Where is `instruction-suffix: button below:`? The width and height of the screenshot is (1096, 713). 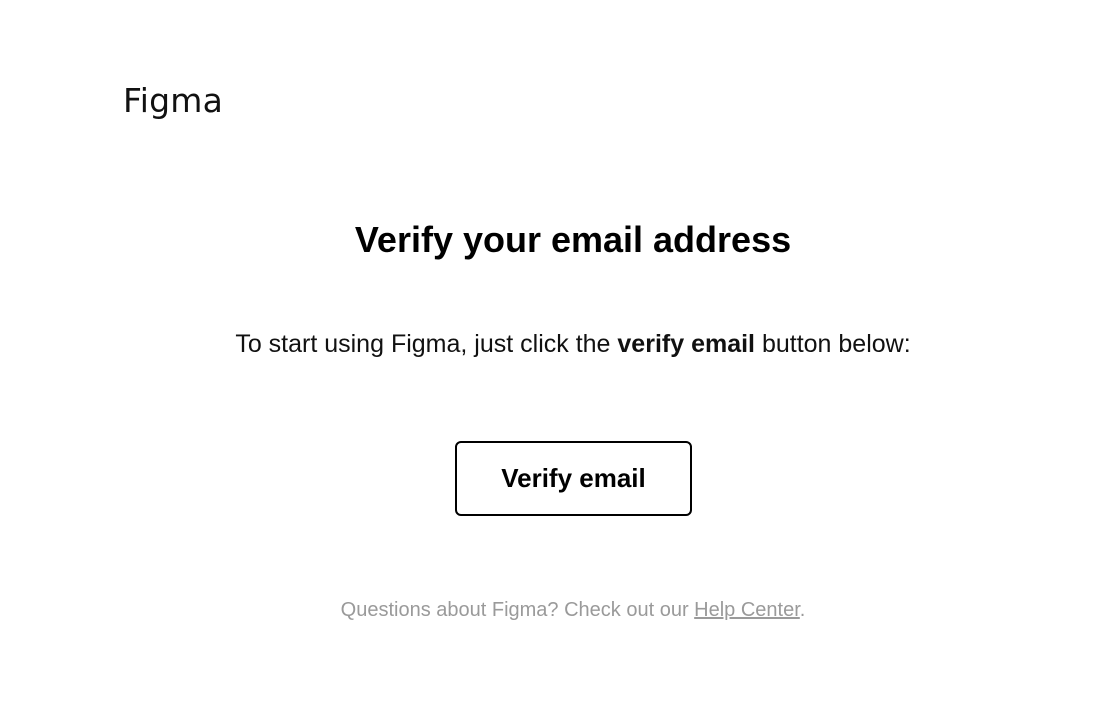
instruction-suffix: button below: is located at coordinates (833, 344).